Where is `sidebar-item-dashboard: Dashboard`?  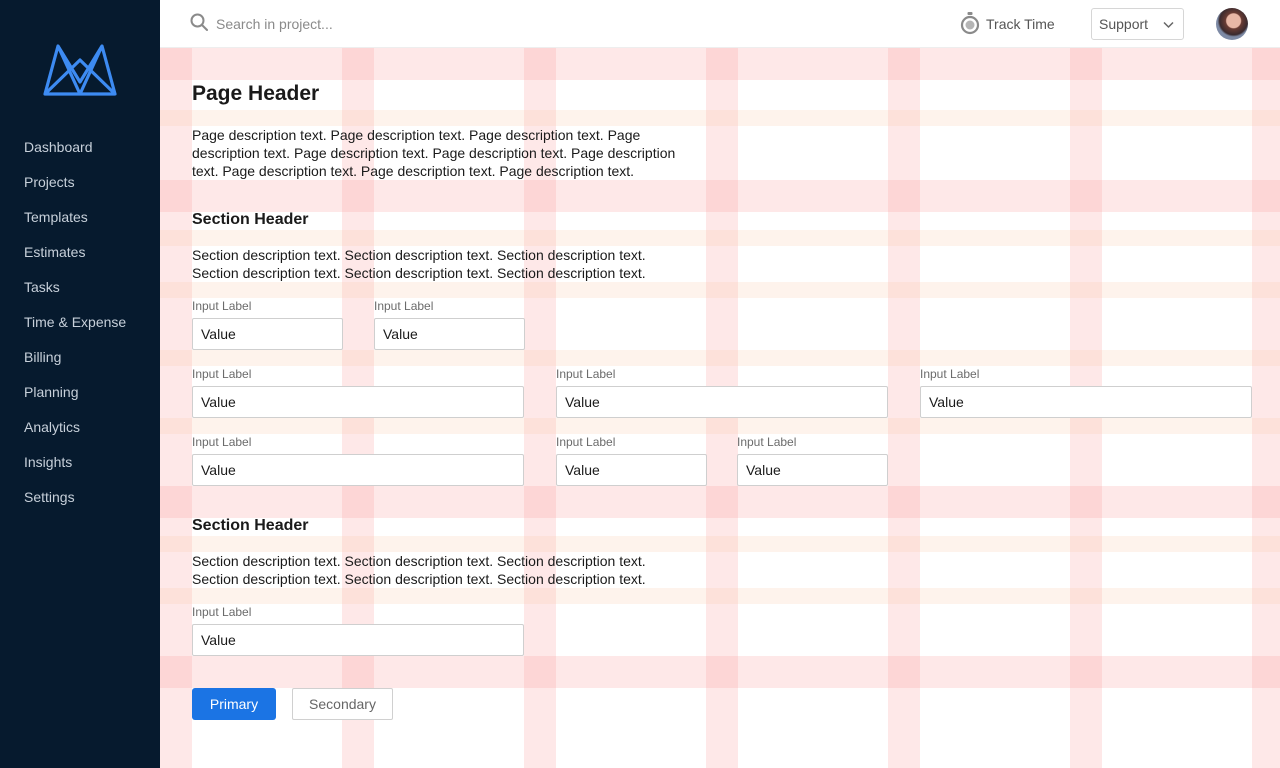 sidebar-item-dashboard: Dashboard is located at coordinates (80, 147).